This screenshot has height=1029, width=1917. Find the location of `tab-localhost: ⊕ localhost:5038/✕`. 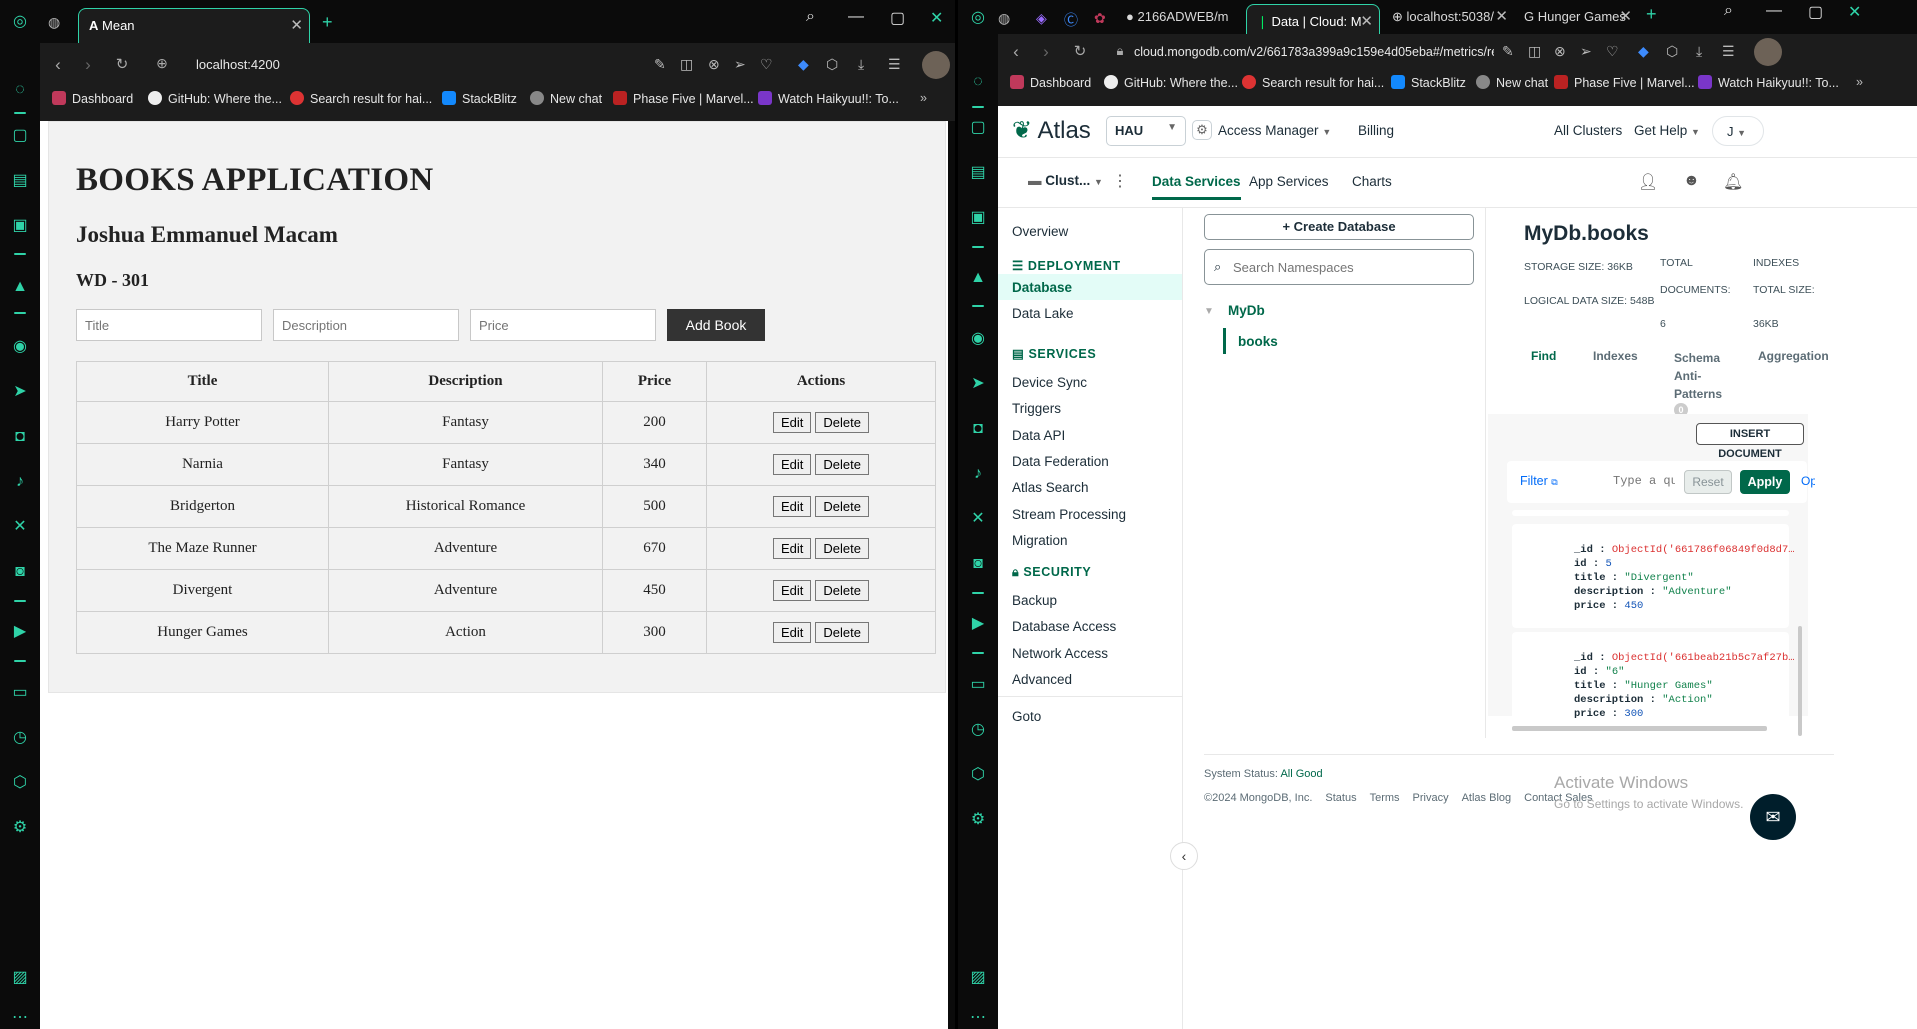

tab-localhost: ⊕ localhost:5038/✕ is located at coordinates (1448, 17).